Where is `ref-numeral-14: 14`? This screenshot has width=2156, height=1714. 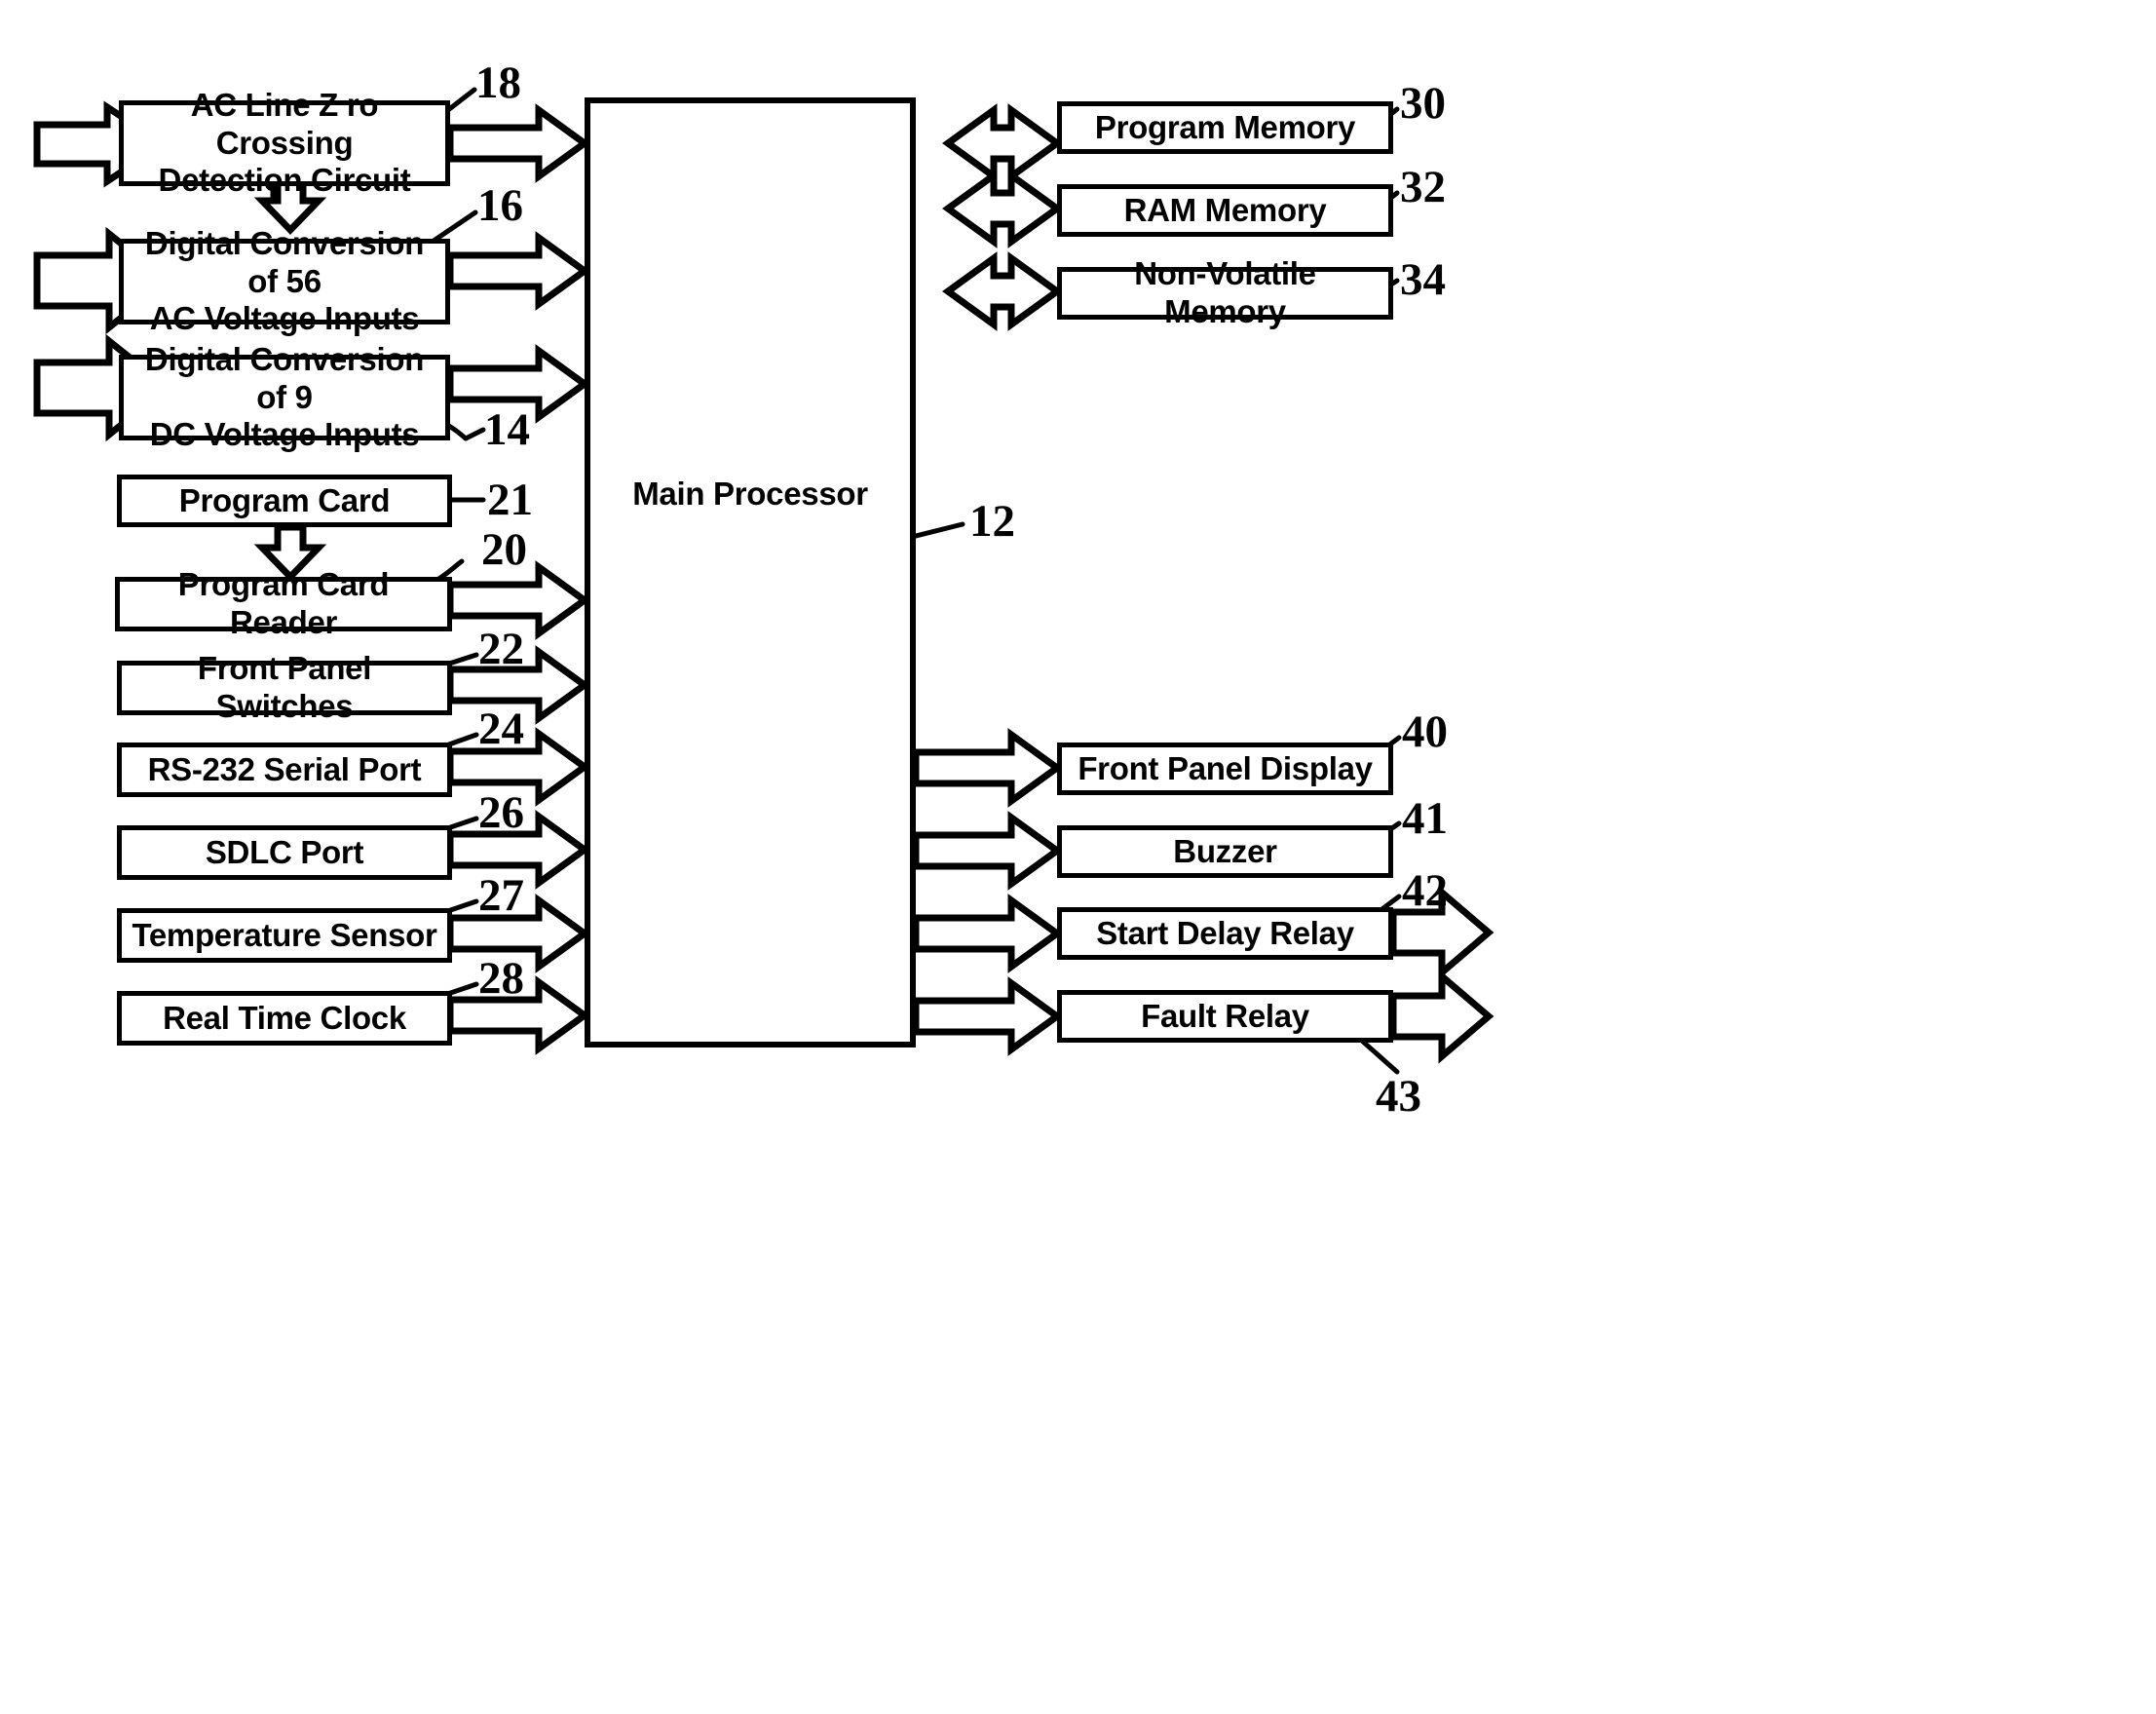 ref-numeral-14: 14 is located at coordinates (507, 429).